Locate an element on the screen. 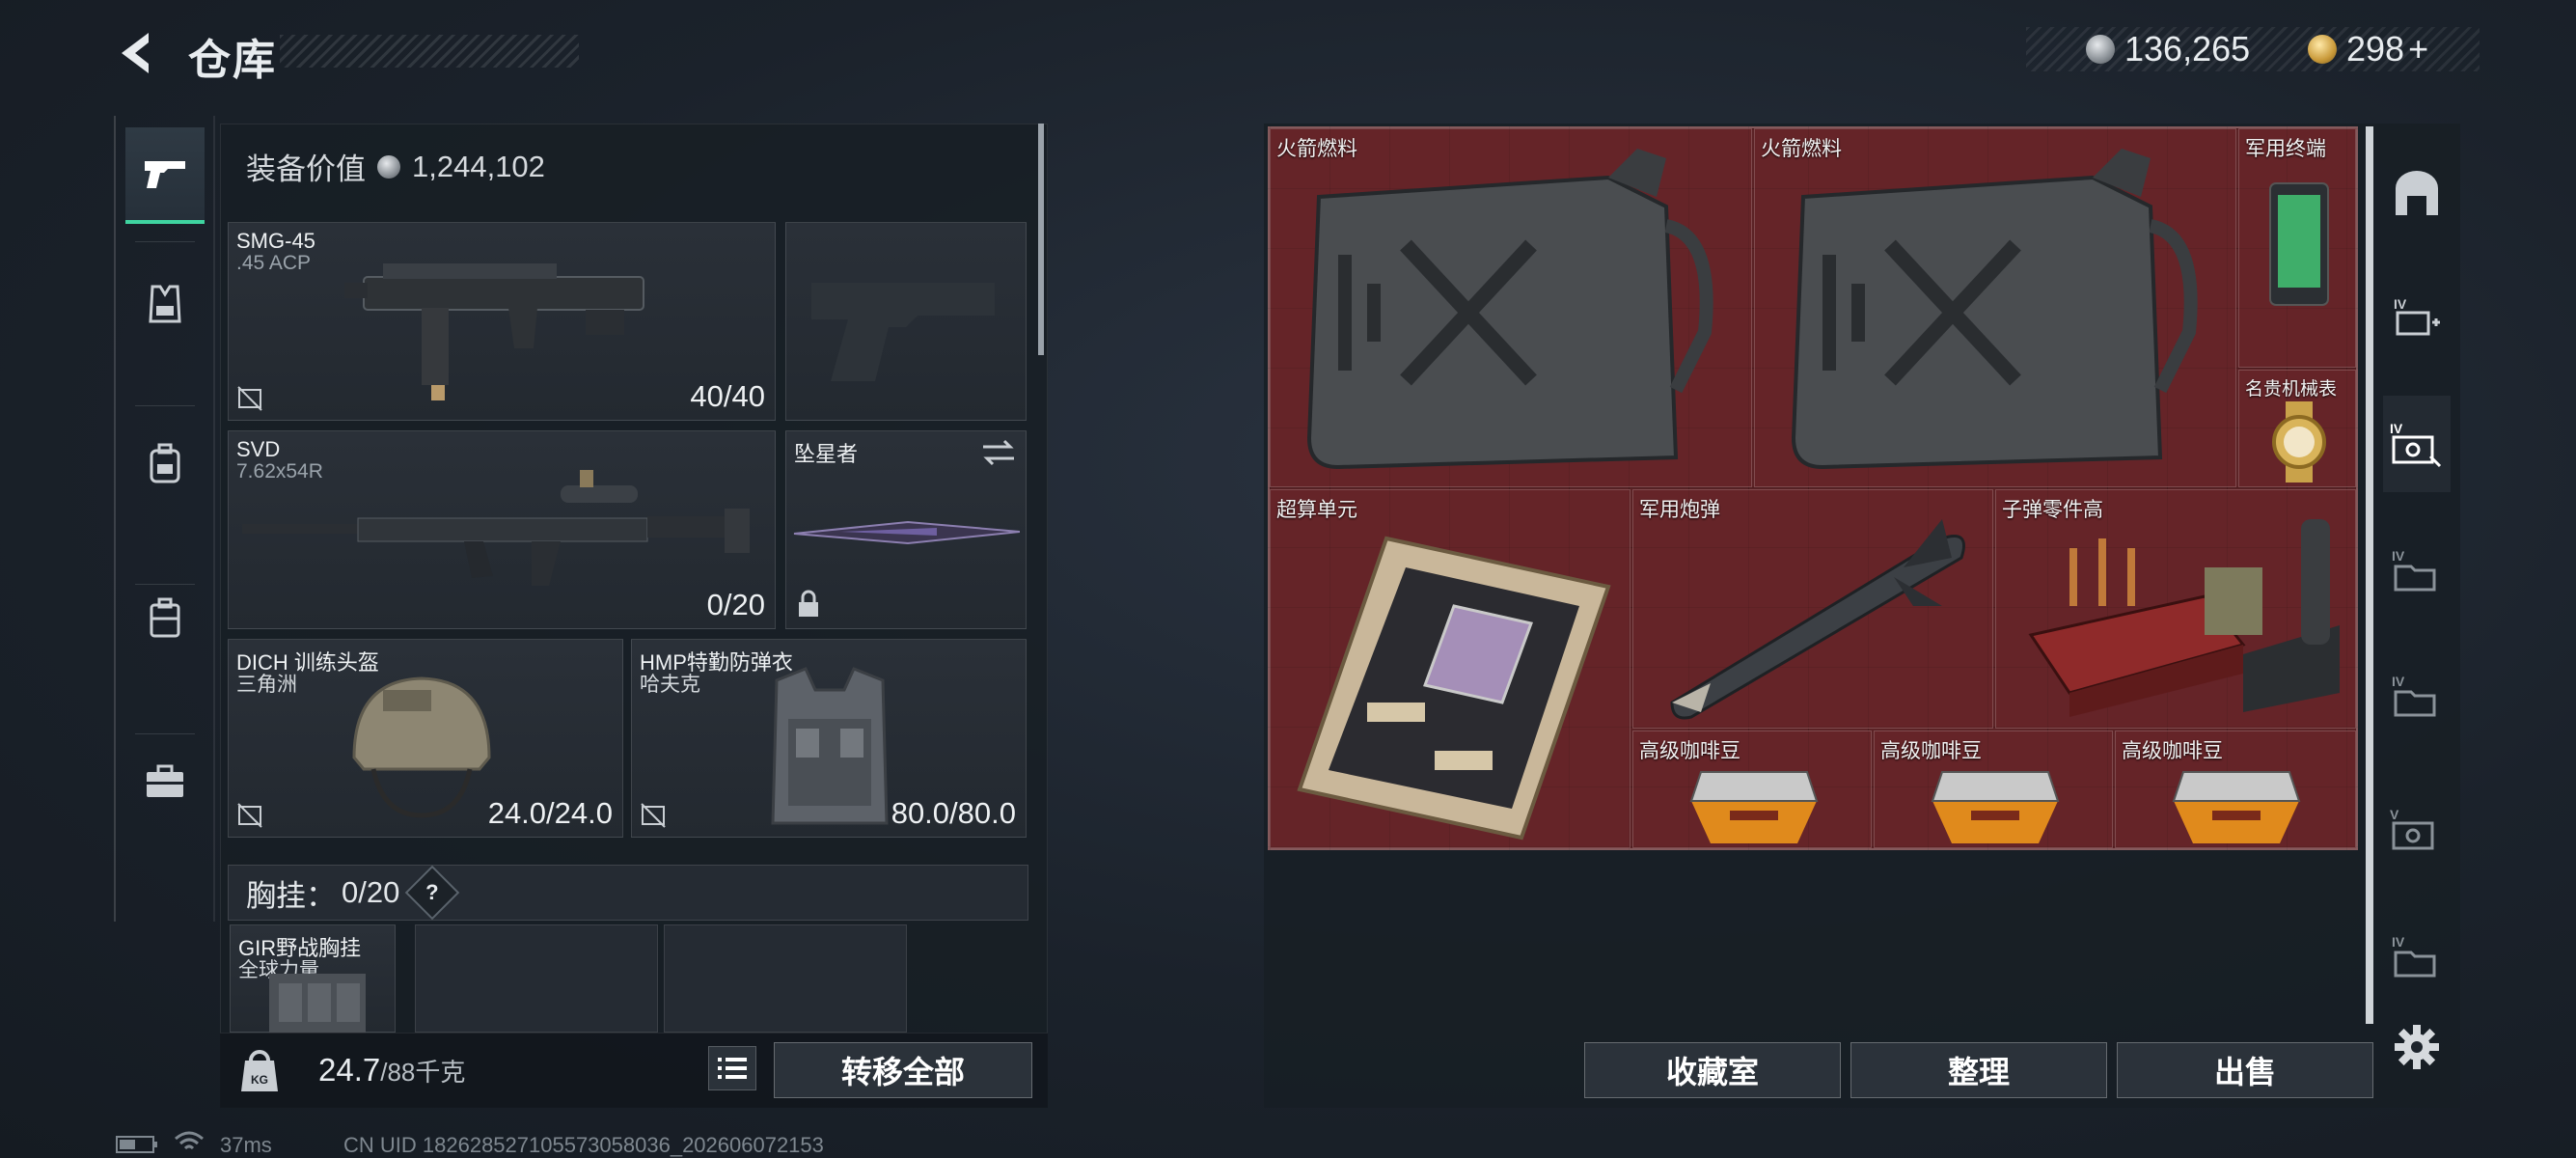  armor-slot: HMP特勤防弹衣 哈夫克 80.0/80.0 is located at coordinates (829, 738).